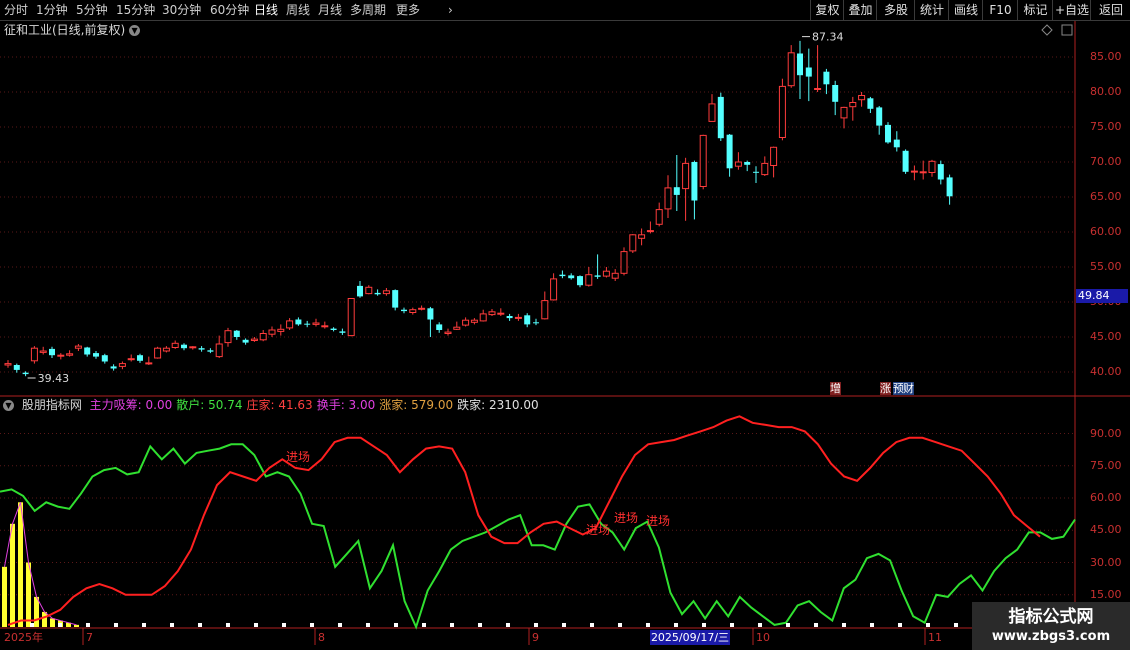 Image resolution: width=1130 pixels, height=650 pixels. What do you see at coordinates (1106, 231) in the screenshot?
I see `price-tick: 60.00` at bounding box center [1106, 231].